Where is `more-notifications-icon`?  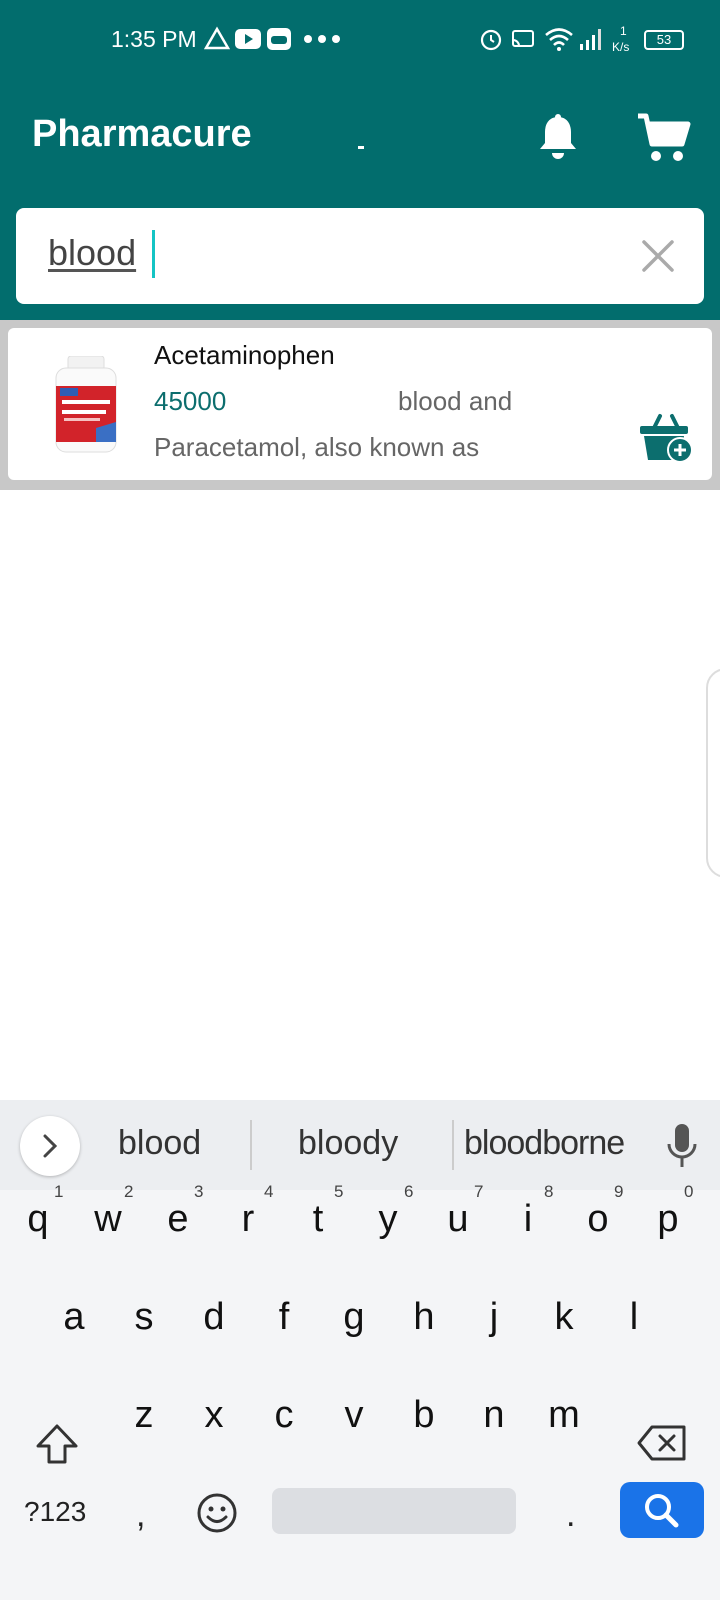
more-notifications-icon is located at coordinates (322, 39).